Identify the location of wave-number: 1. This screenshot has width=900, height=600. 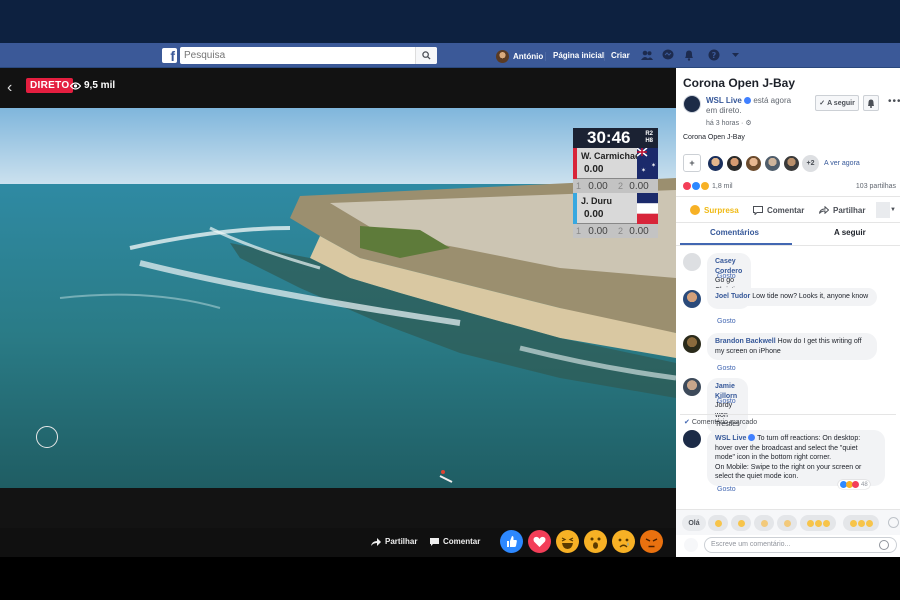
(579, 231).